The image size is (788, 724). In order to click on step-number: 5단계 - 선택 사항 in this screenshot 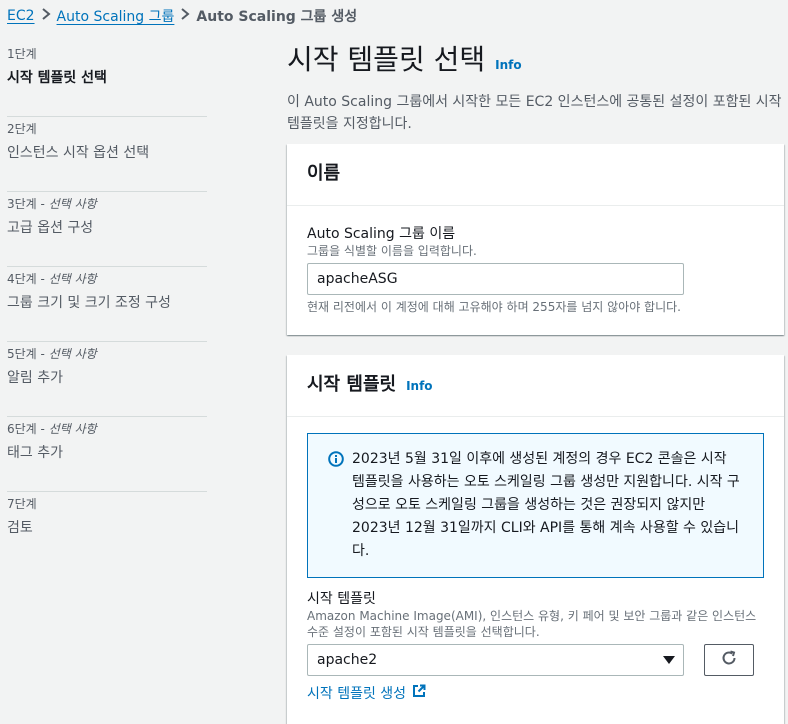, I will do `click(52, 354)`.